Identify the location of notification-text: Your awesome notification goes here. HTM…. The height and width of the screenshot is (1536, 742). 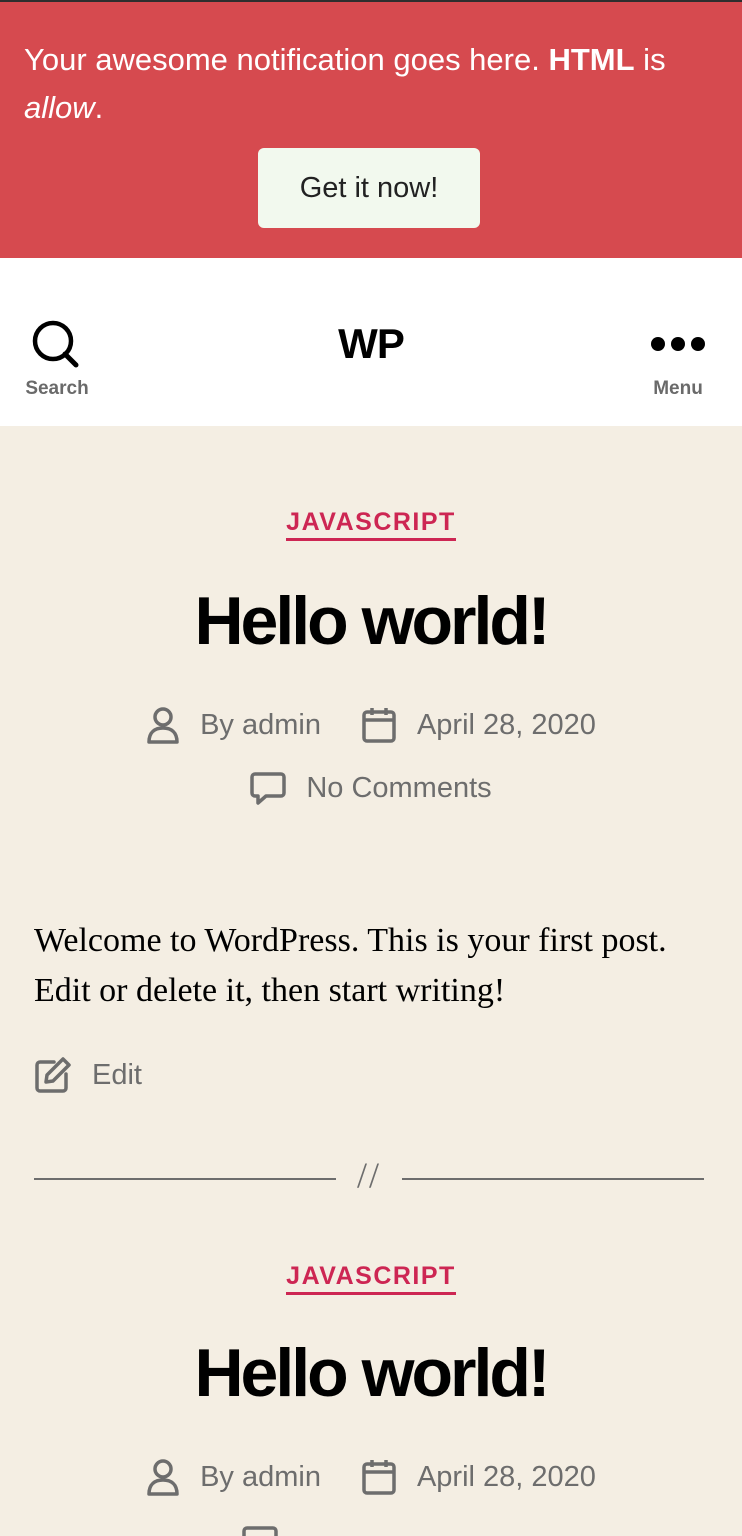
(364, 84).